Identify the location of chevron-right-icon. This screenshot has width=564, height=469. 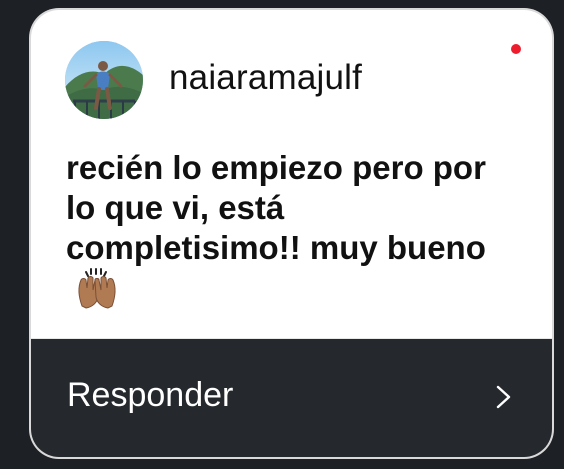
(503, 397).